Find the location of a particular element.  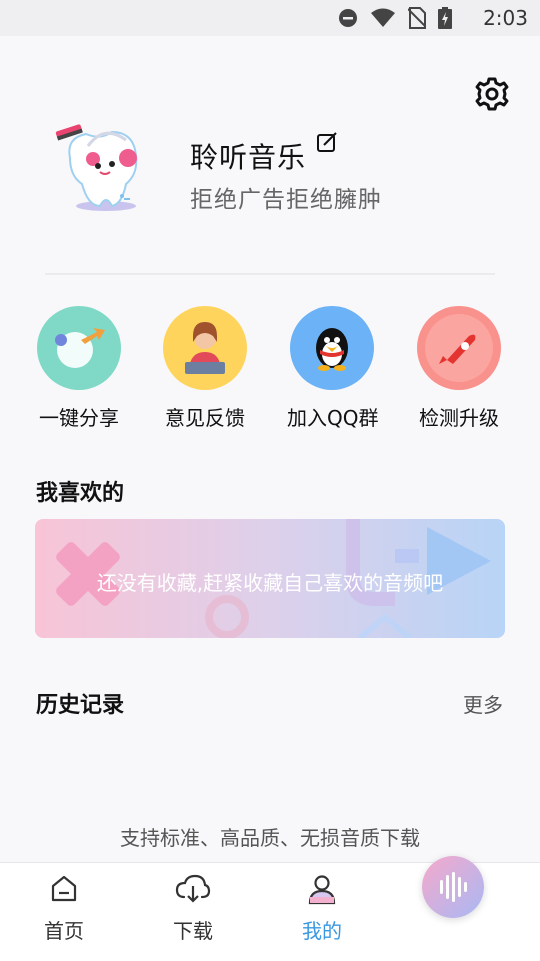

avatar is located at coordinates (99, 167).